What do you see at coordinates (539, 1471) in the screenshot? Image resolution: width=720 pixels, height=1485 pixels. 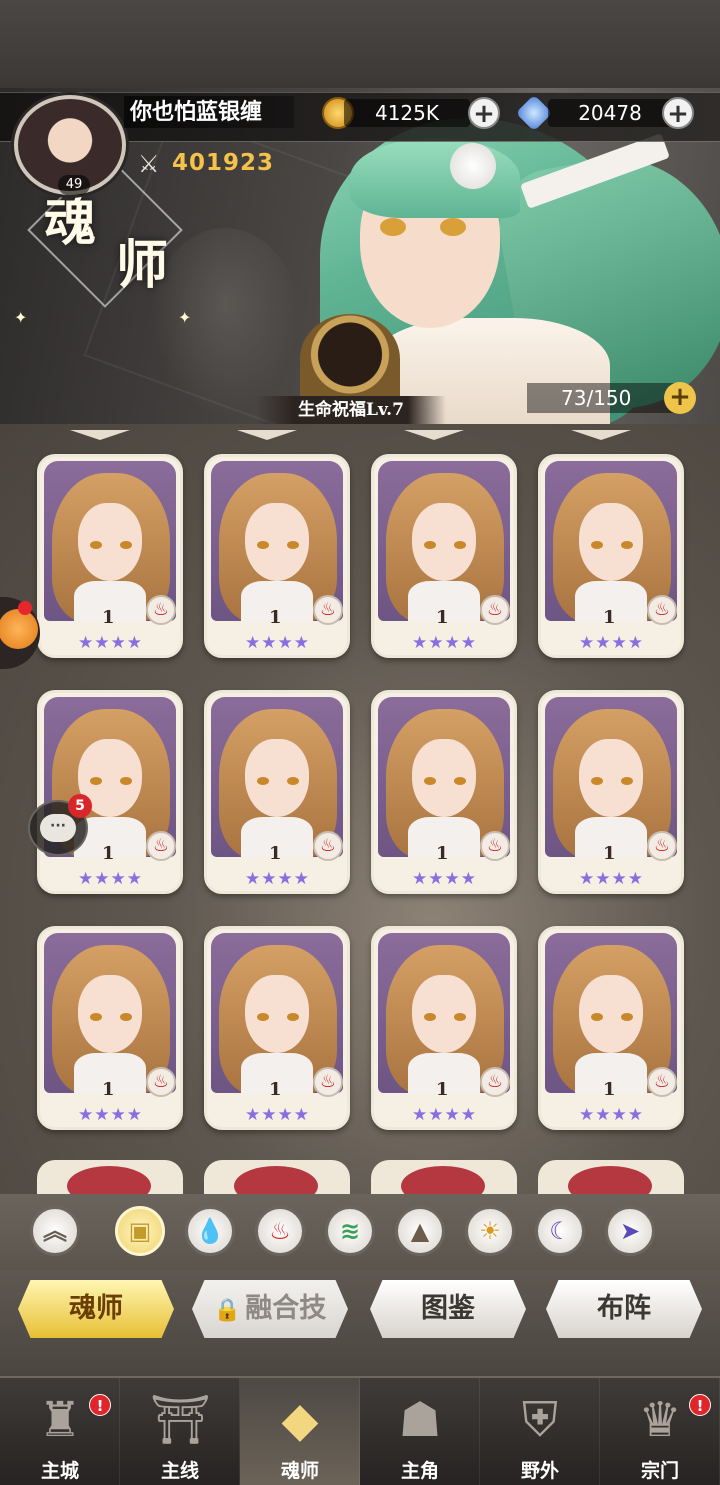 I see `nav-label: 野外` at bounding box center [539, 1471].